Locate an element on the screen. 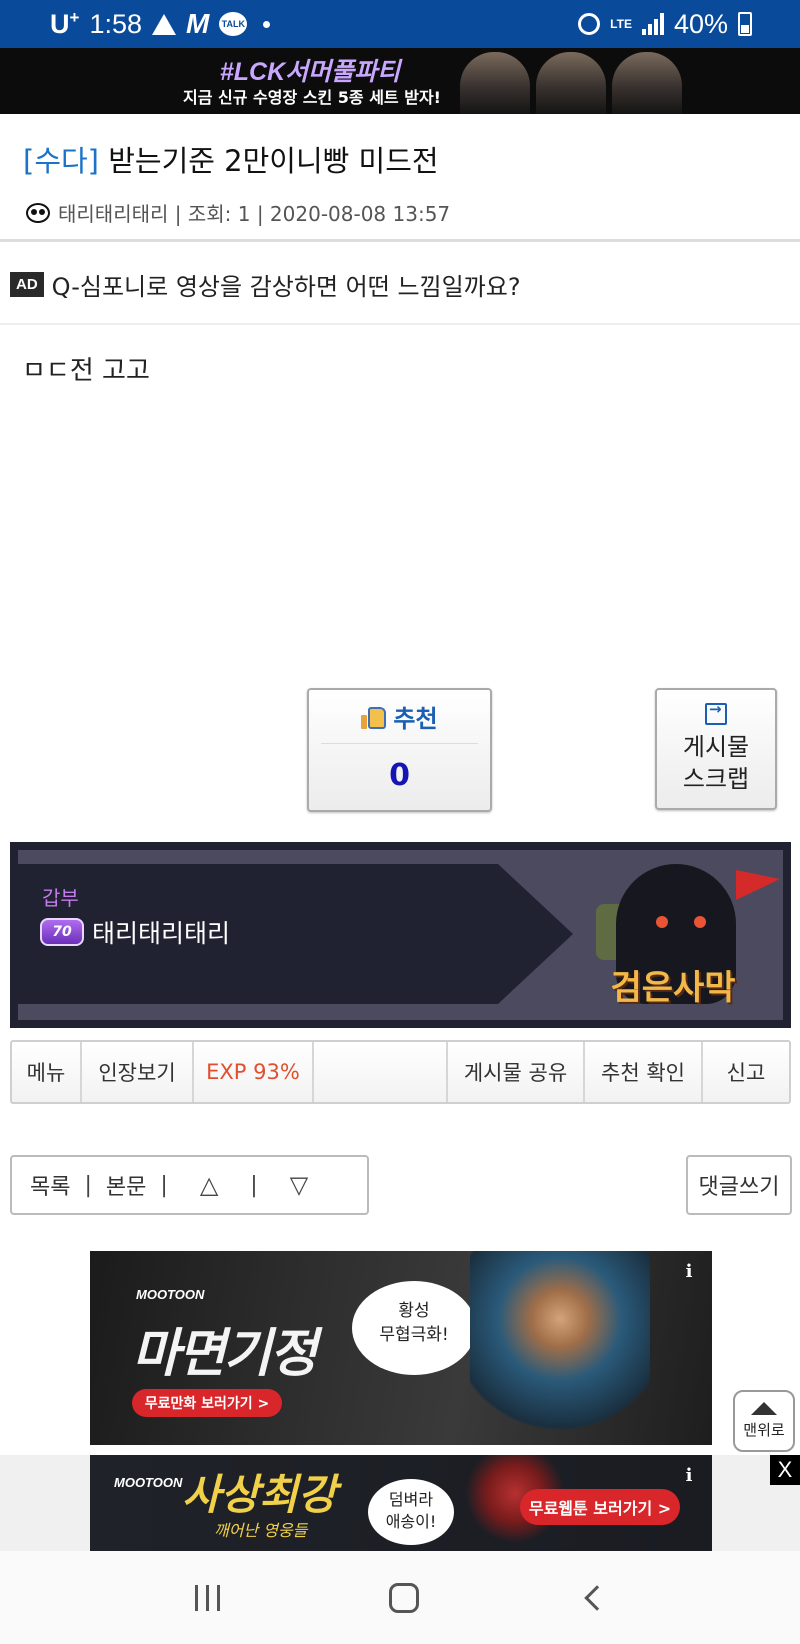 The image size is (800, 1644). top-banner-players-image is located at coordinates (580, 81).